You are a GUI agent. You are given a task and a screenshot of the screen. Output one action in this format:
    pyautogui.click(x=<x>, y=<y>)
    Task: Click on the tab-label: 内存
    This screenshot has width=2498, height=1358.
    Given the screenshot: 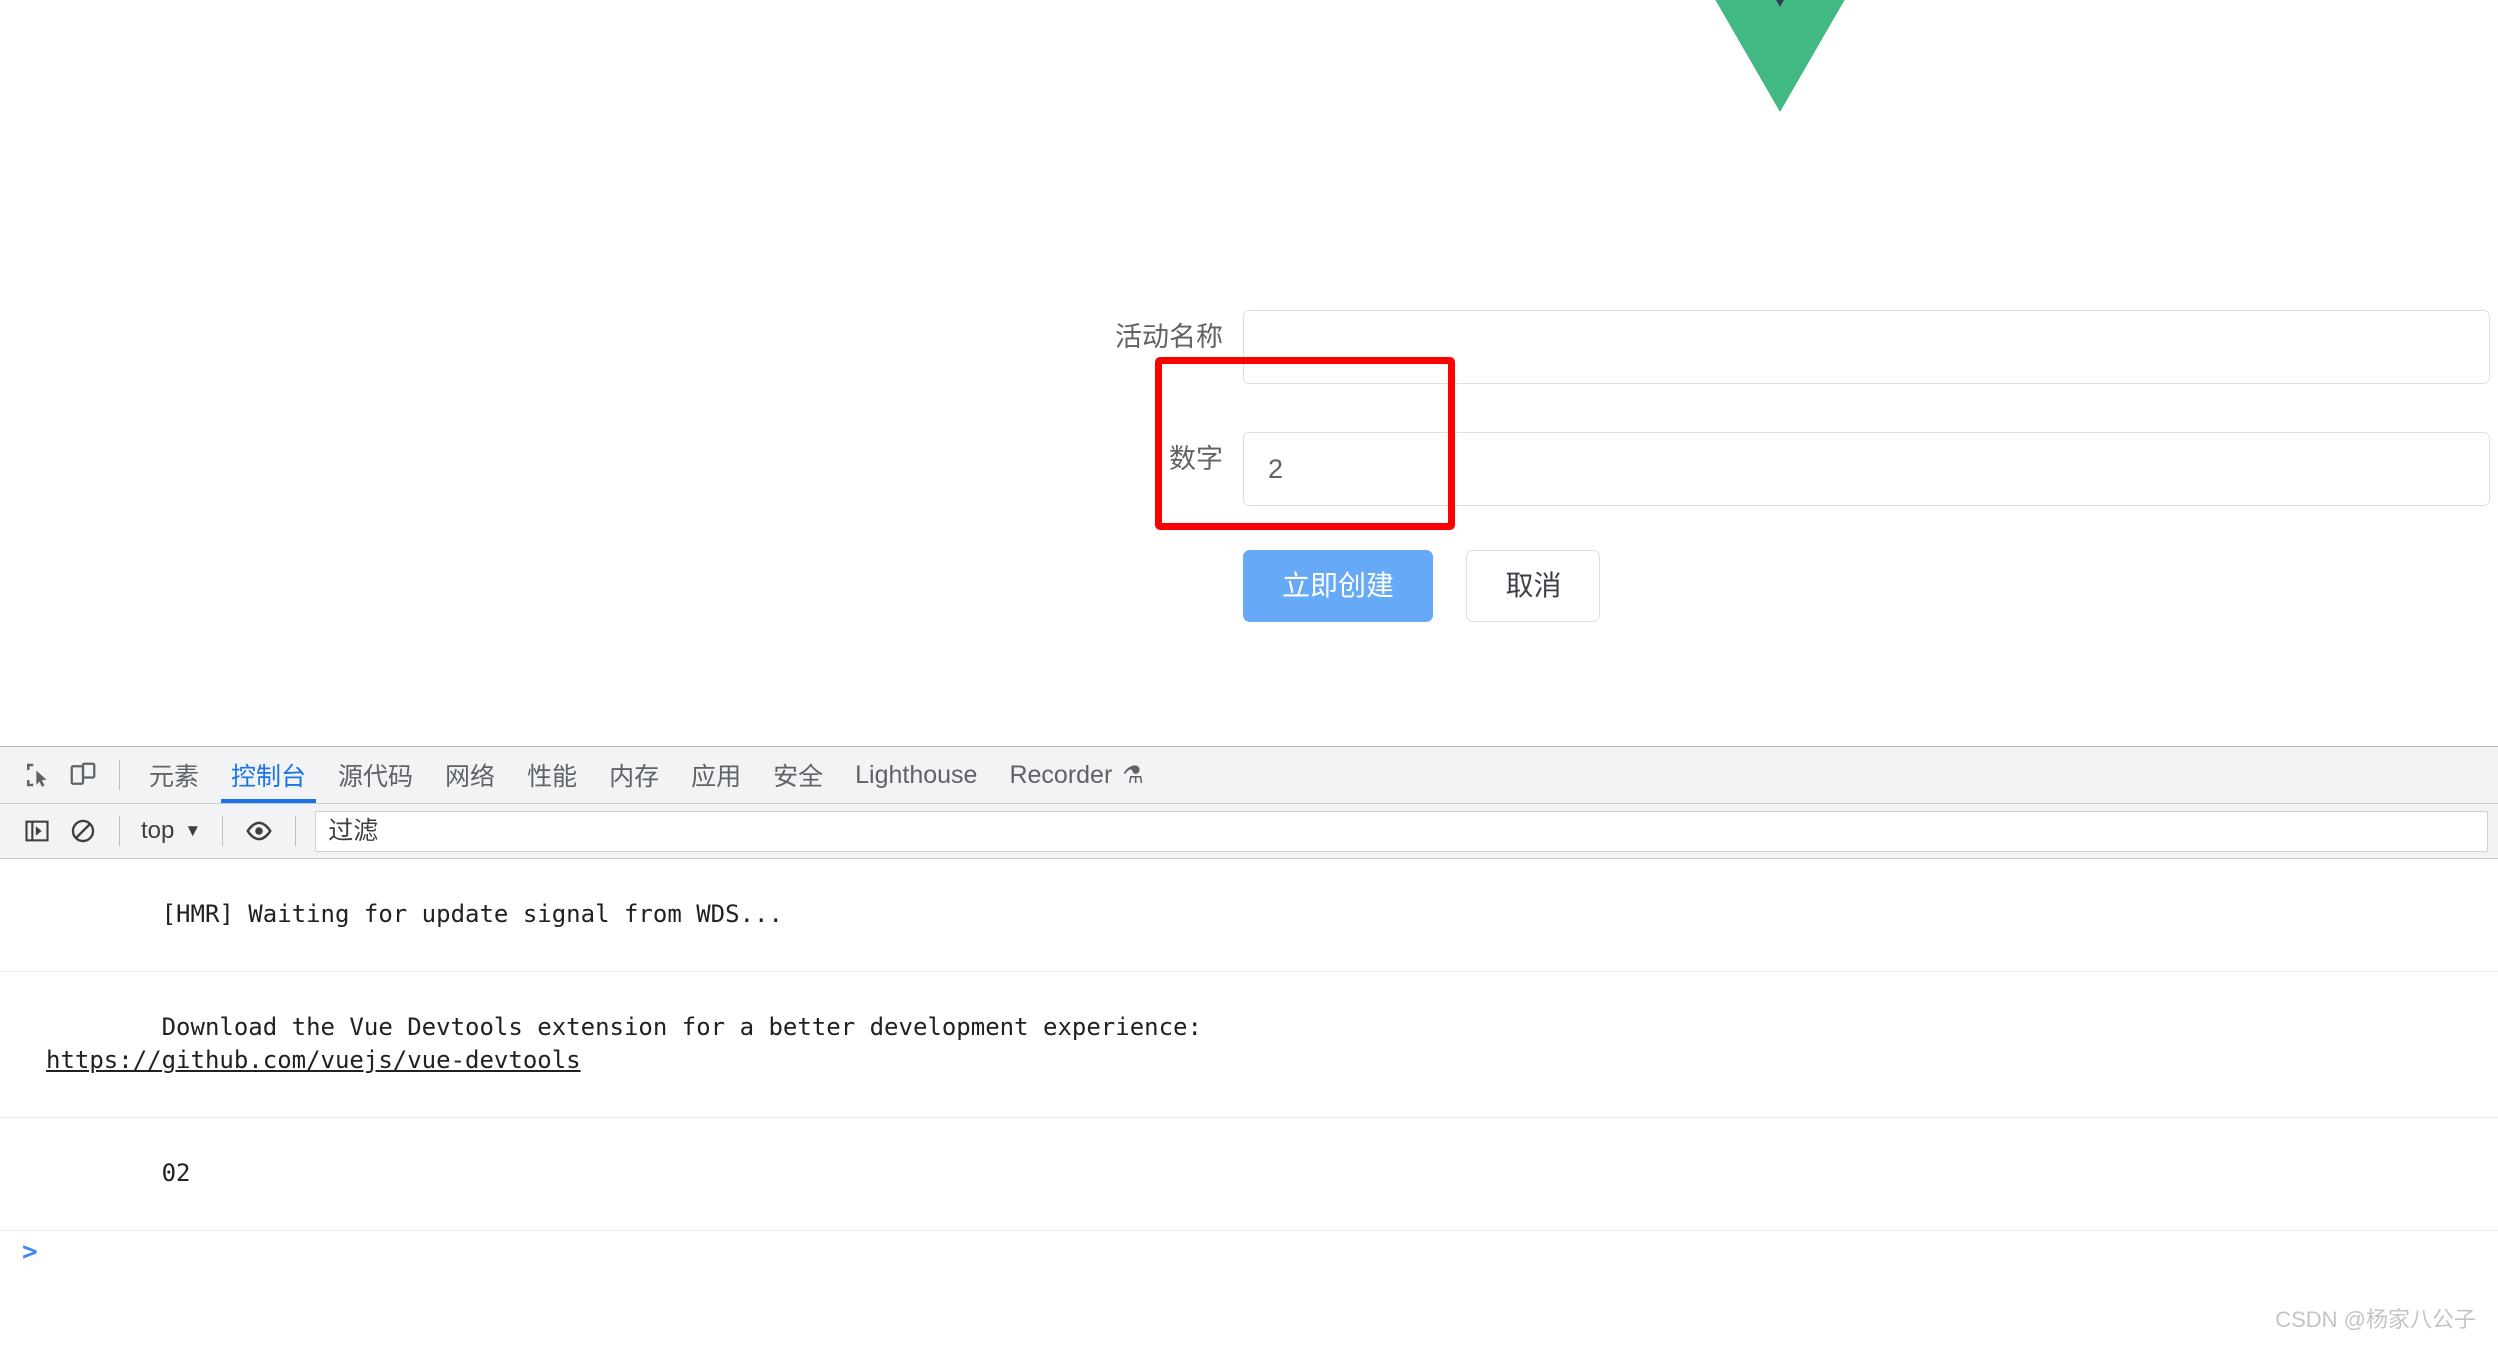 What is the action you would take?
    pyautogui.click(x=634, y=777)
    